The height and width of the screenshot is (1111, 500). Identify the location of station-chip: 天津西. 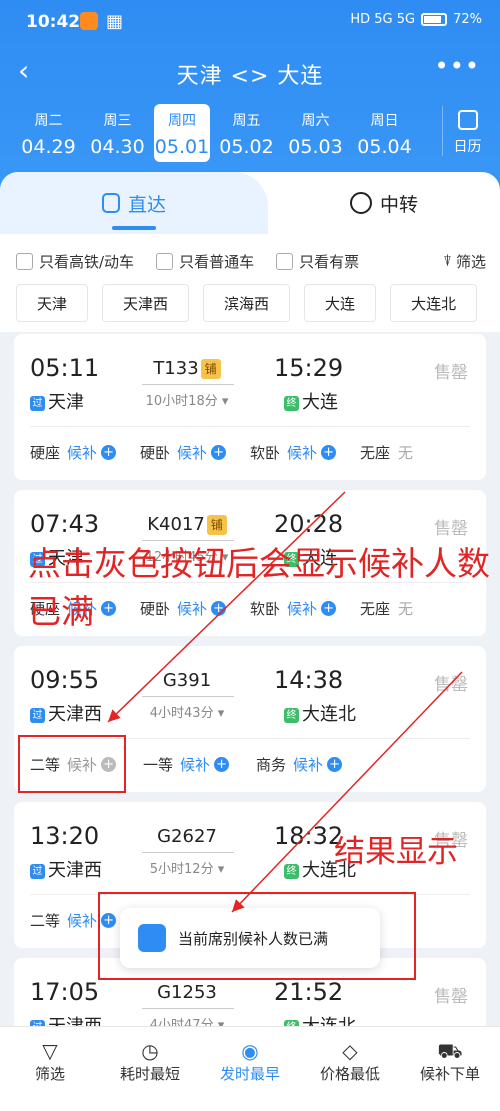
(146, 303).